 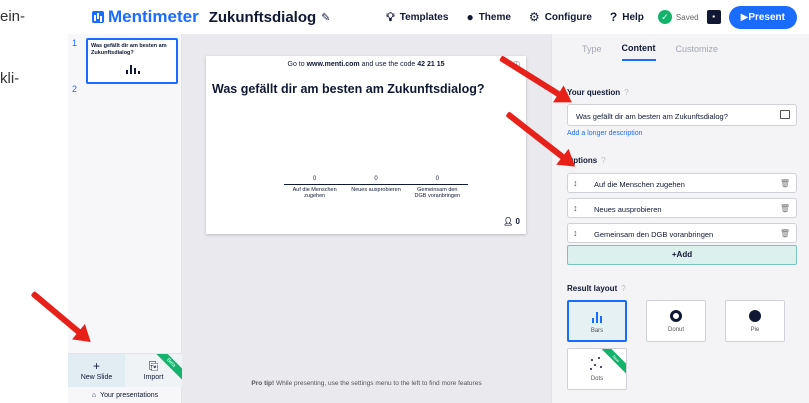 What do you see at coordinates (597, 379) in the screenshot?
I see `layout-name: Dots` at bounding box center [597, 379].